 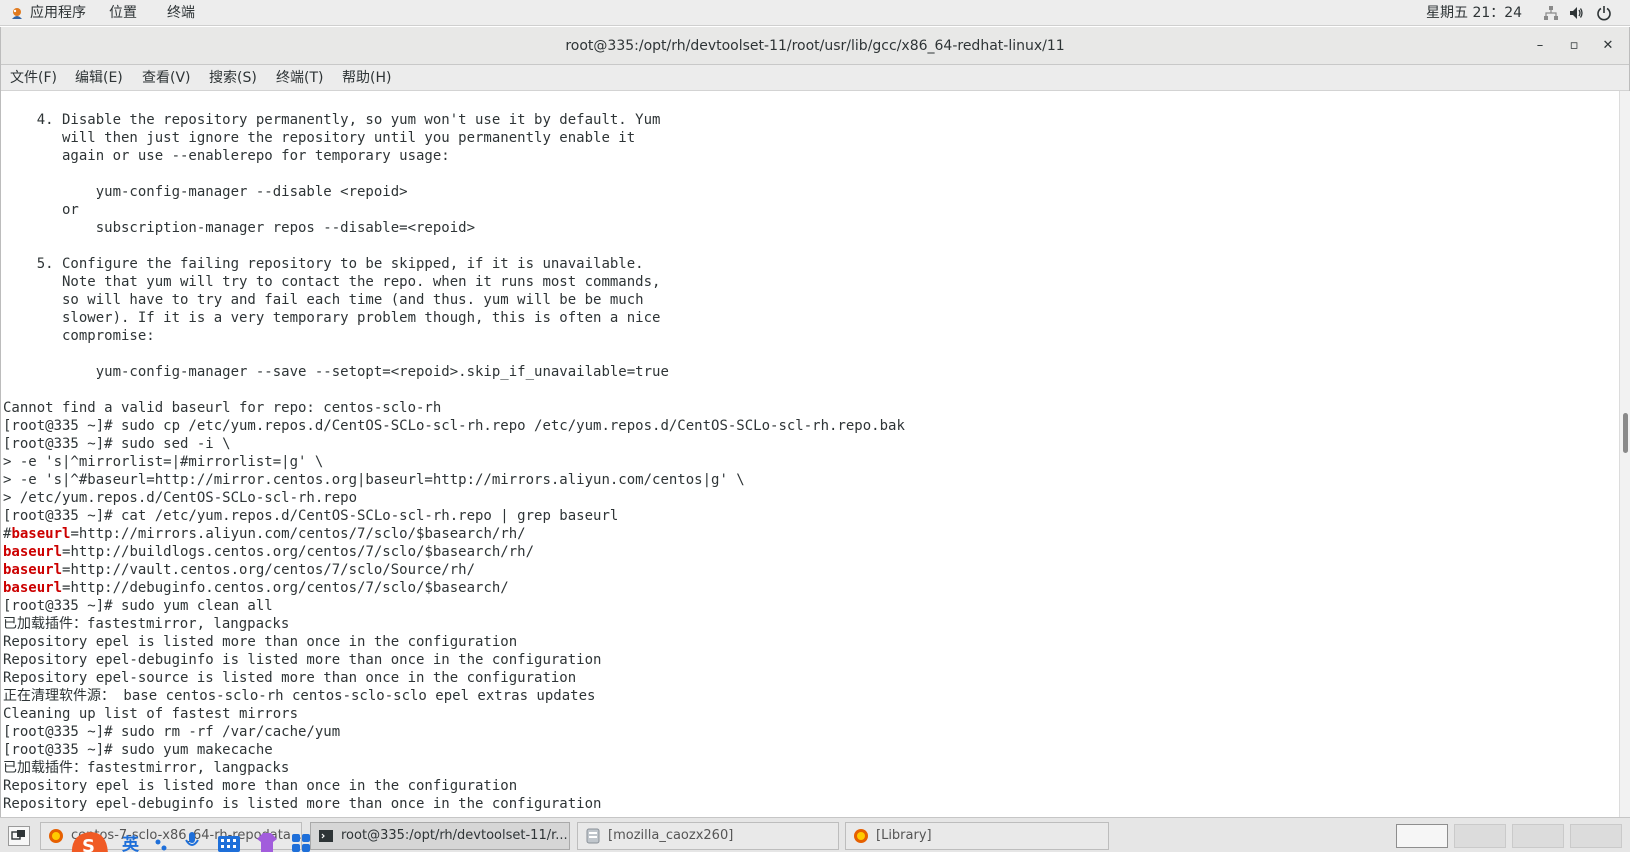 What do you see at coordinates (1551, 13) in the screenshot?
I see `network-icon` at bounding box center [1551, 13].